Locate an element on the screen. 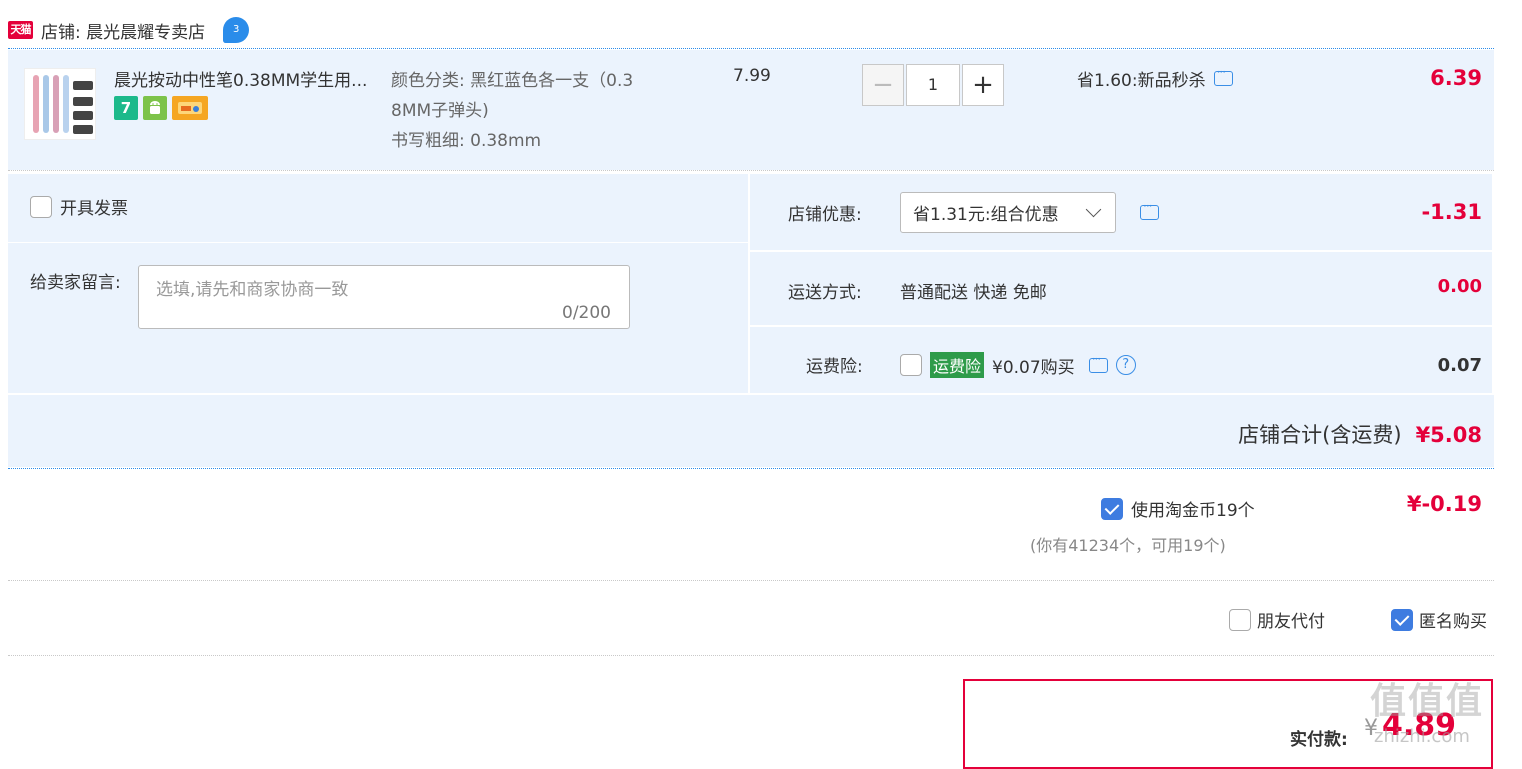 The width and height of the screenshot is (1522, 769). attr-color-continued: 8MM子弹头) is located at coordinates (440, 111).